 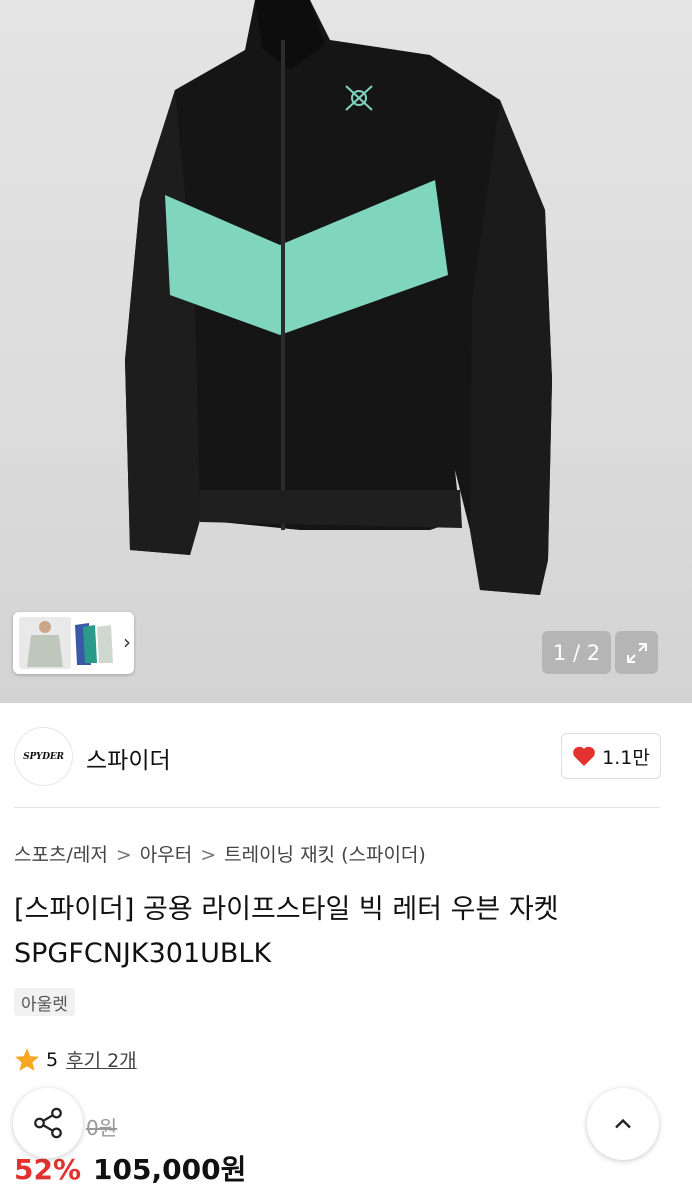 I want to click on like-button: 1.1만, so click(x=611, y=756).